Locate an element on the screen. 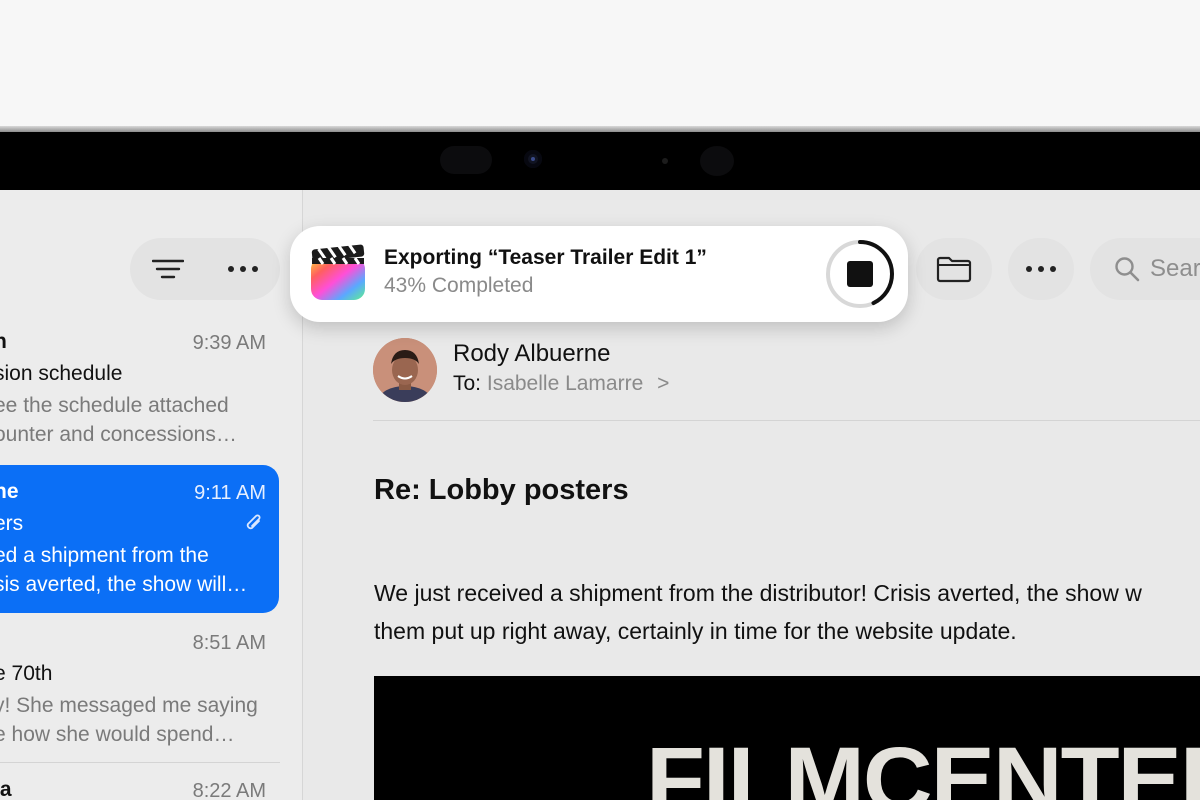 This screenshot has height=800, width=1200. recipient-name: Isabelle Lamarre is located at coordinates (565, 383).